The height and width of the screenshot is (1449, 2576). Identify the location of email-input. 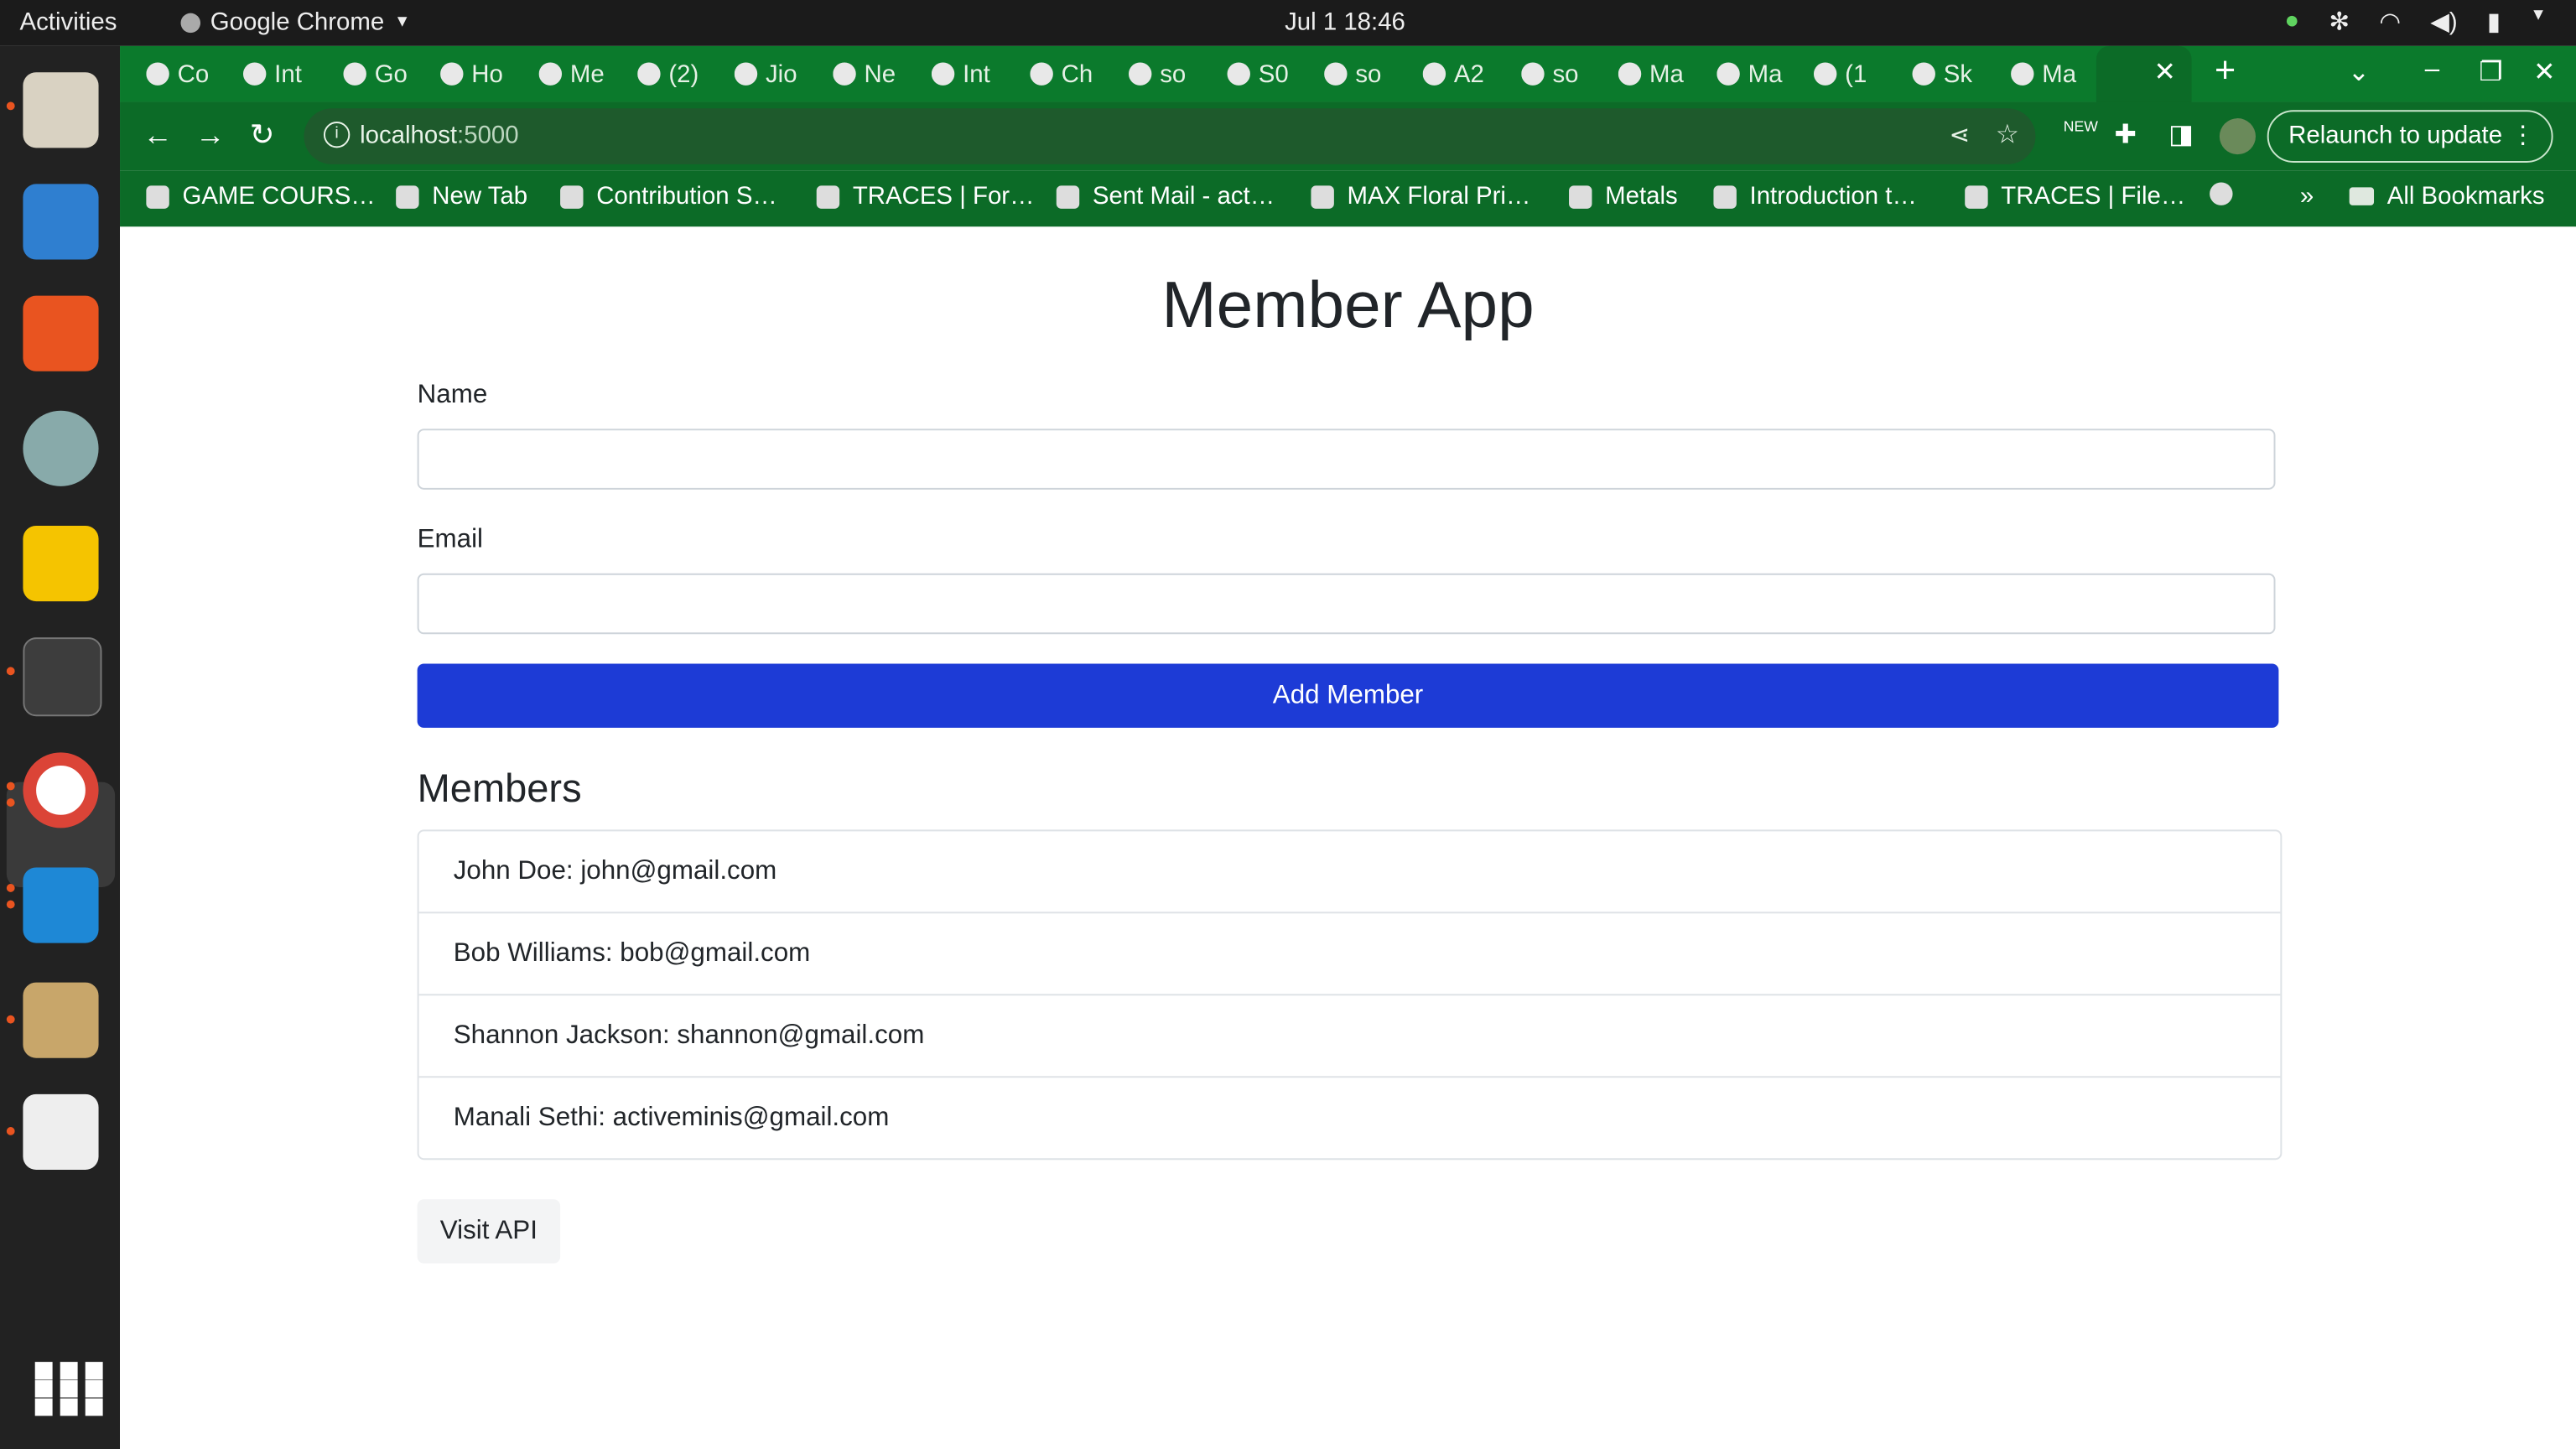
(1346, 604).